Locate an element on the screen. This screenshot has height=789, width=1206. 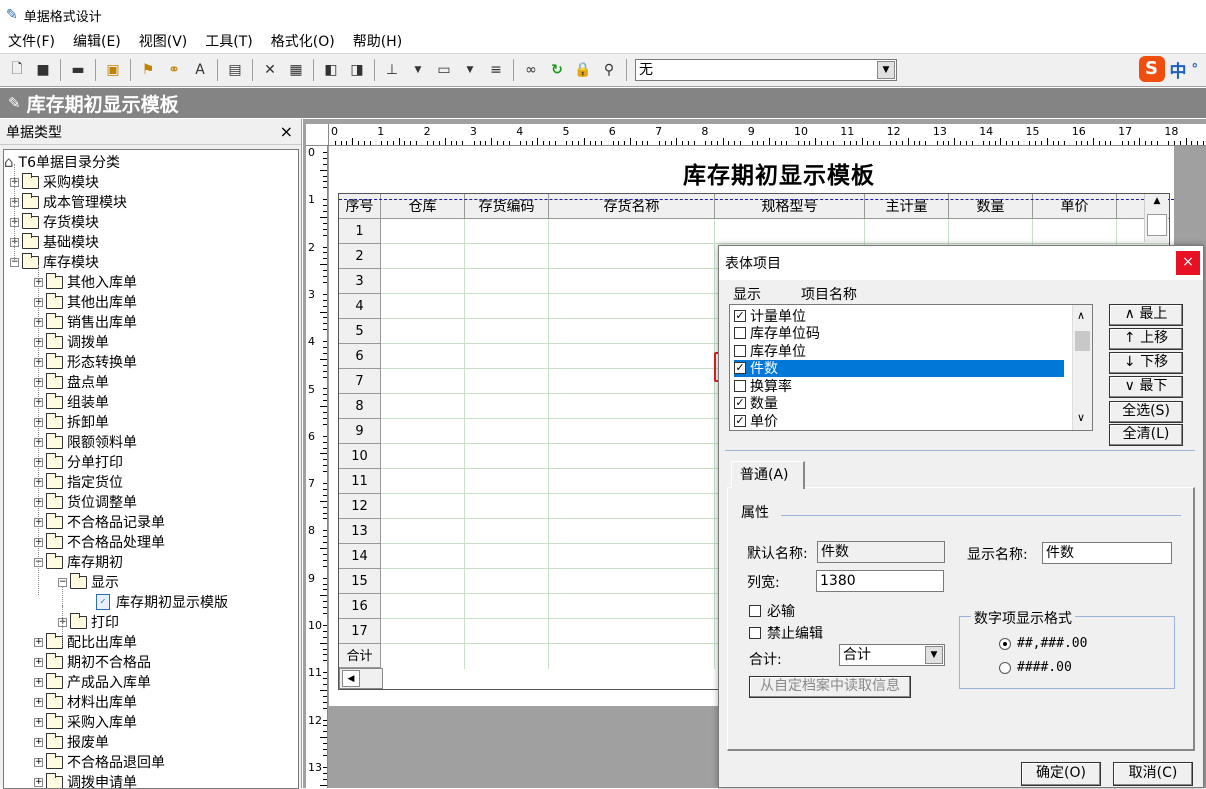
scroll-down-icon: ∨ is located at coordinates (1081, 417).